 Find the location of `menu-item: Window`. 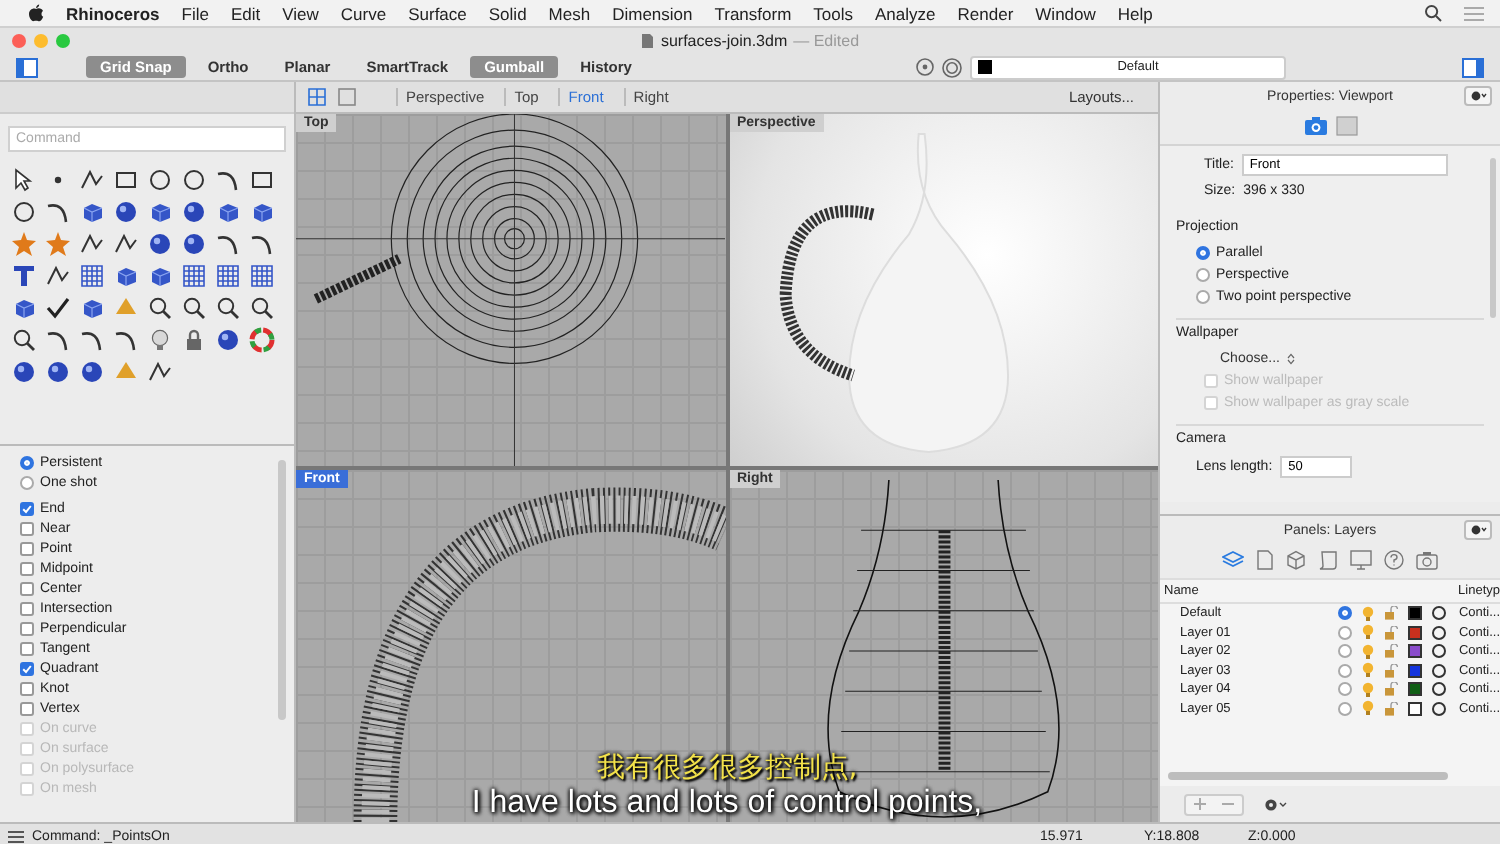

menu-item: Window is located at coordinates (1065, 13).